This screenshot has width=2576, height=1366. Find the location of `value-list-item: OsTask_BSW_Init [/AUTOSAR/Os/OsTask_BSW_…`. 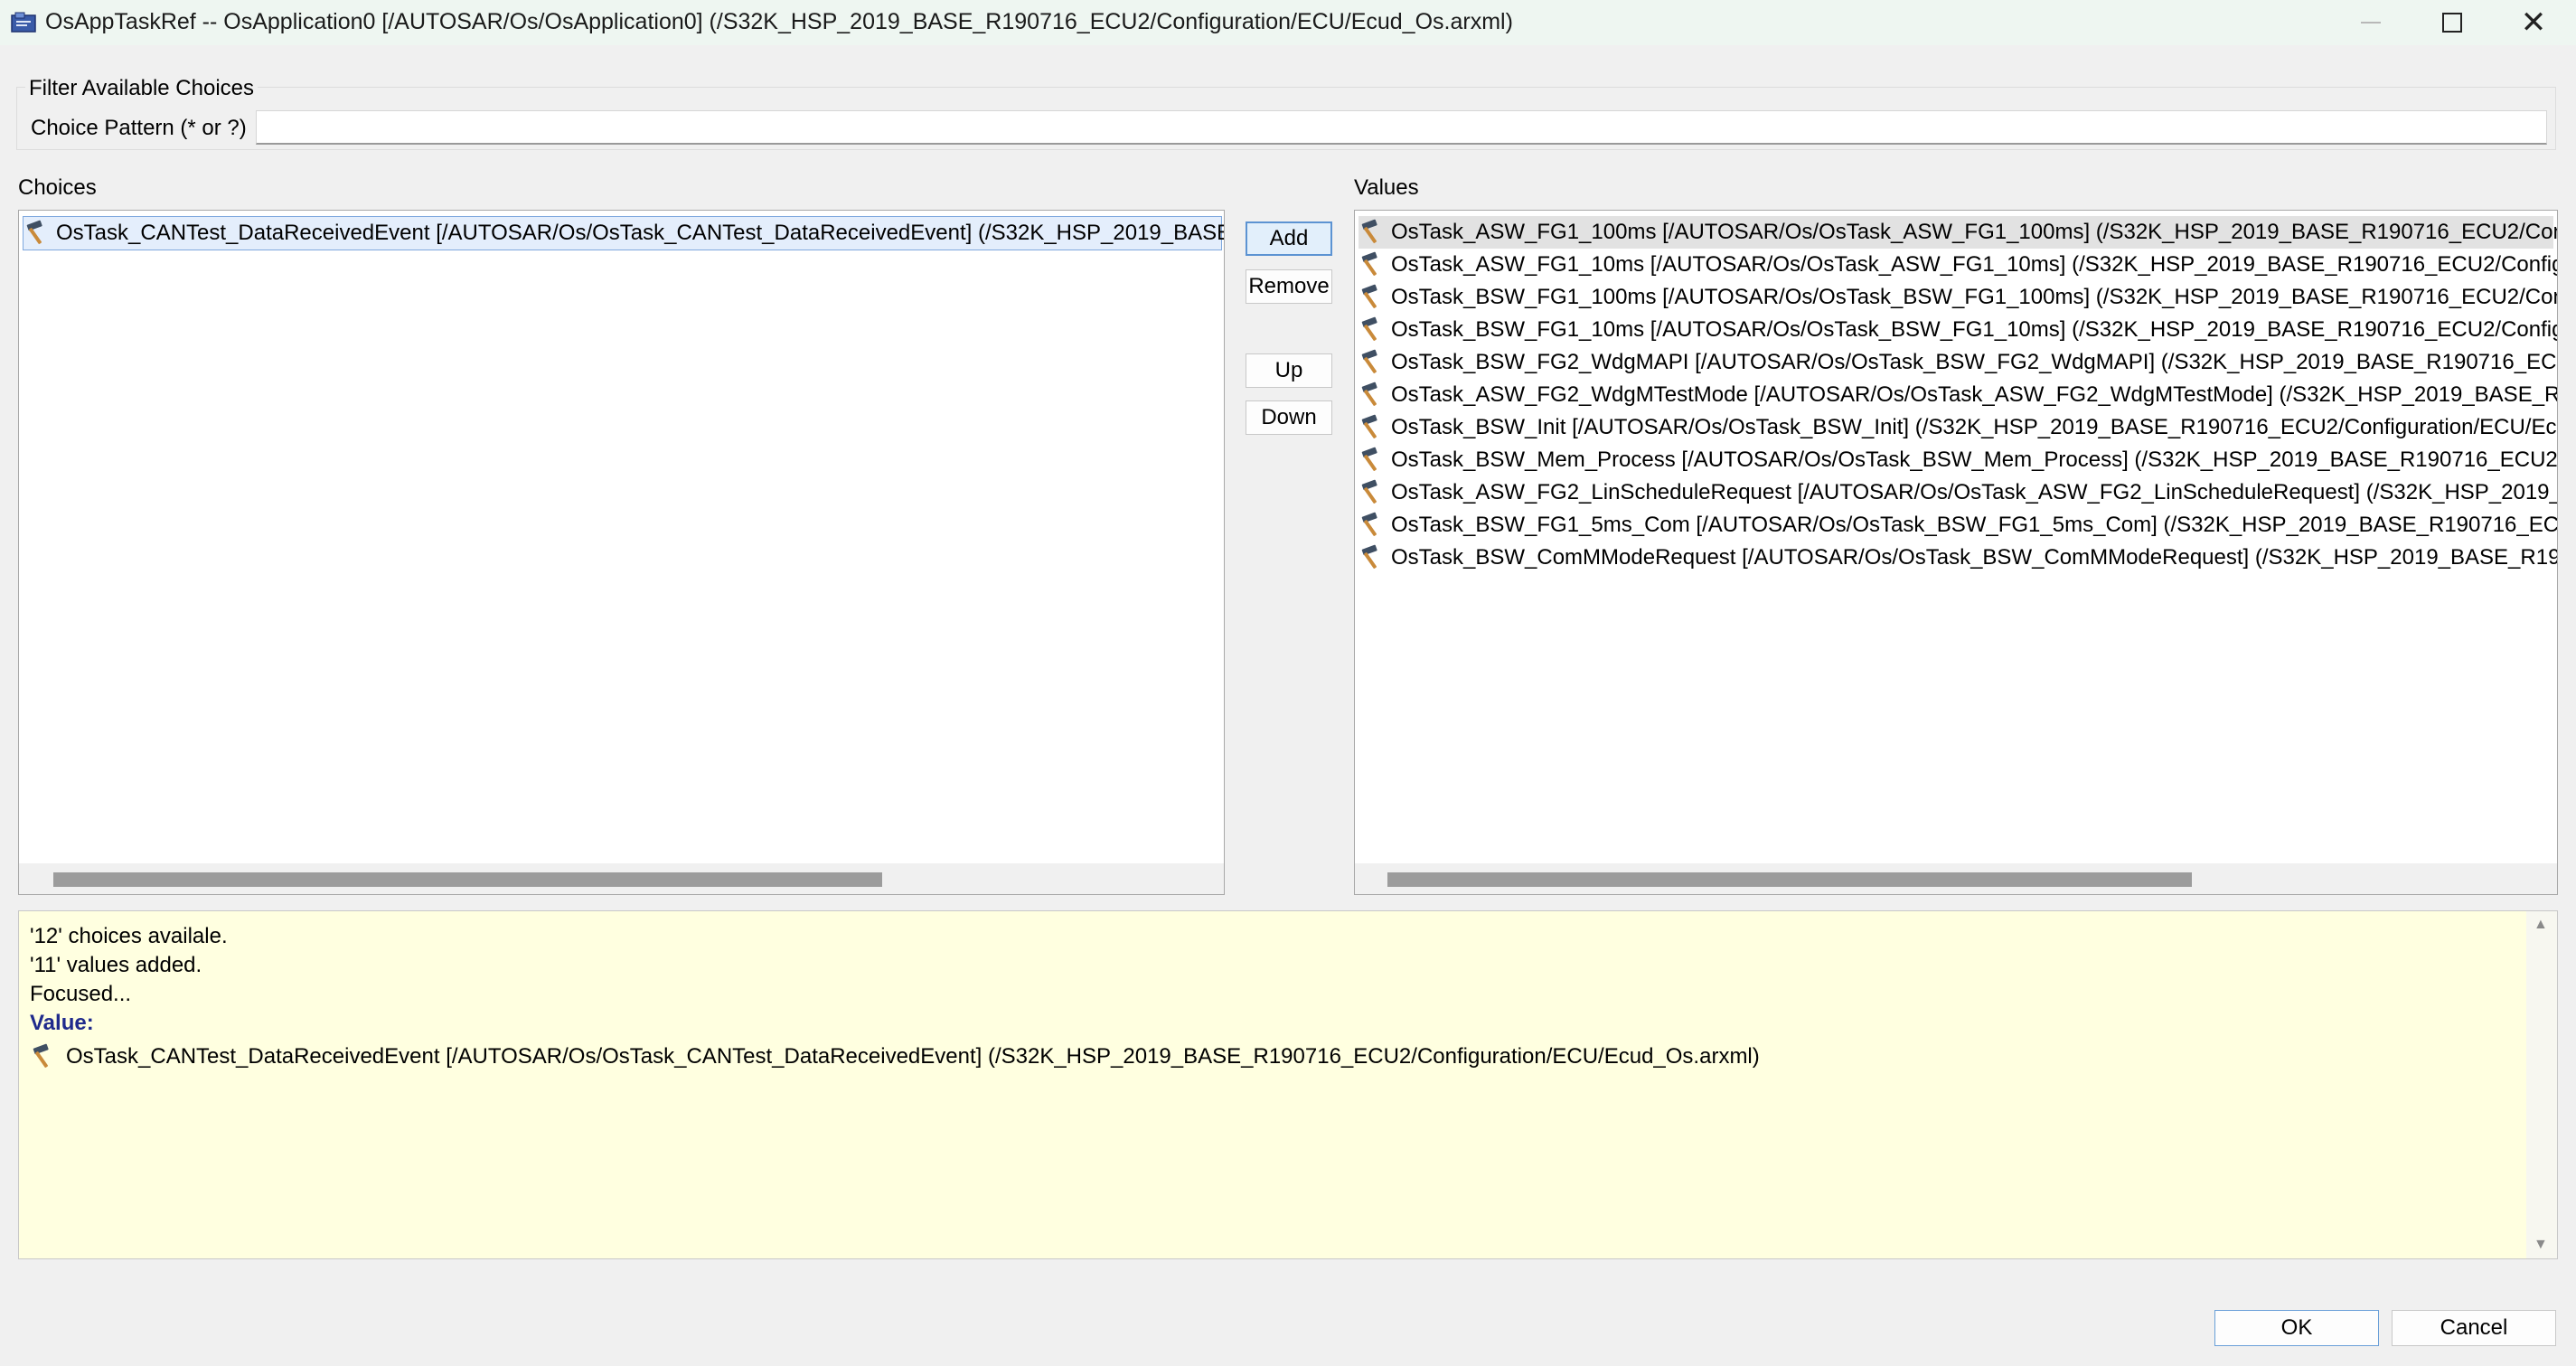

value-list-item: OsTask_BSW_Init [/AUTOSAR/Os/OsTask_BSW_… is located at coordinates (1958, 427).